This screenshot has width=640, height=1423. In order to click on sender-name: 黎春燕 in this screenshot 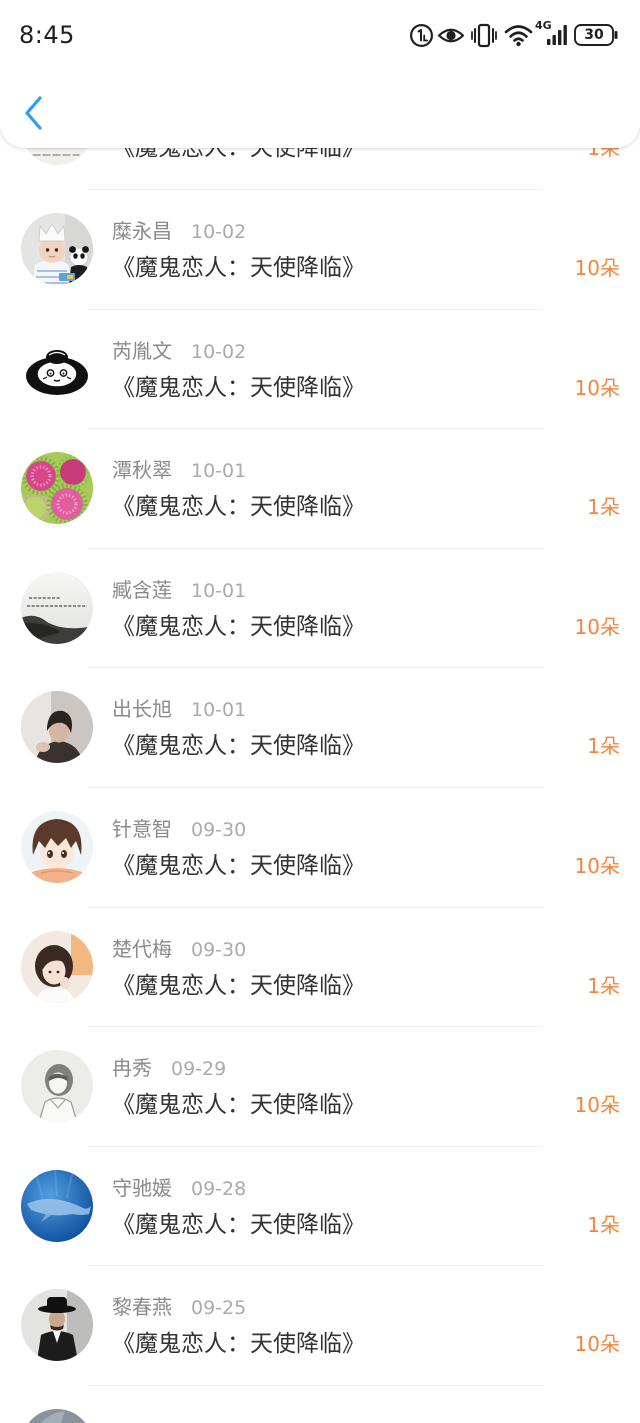, I will do `click(142, 1307)`.